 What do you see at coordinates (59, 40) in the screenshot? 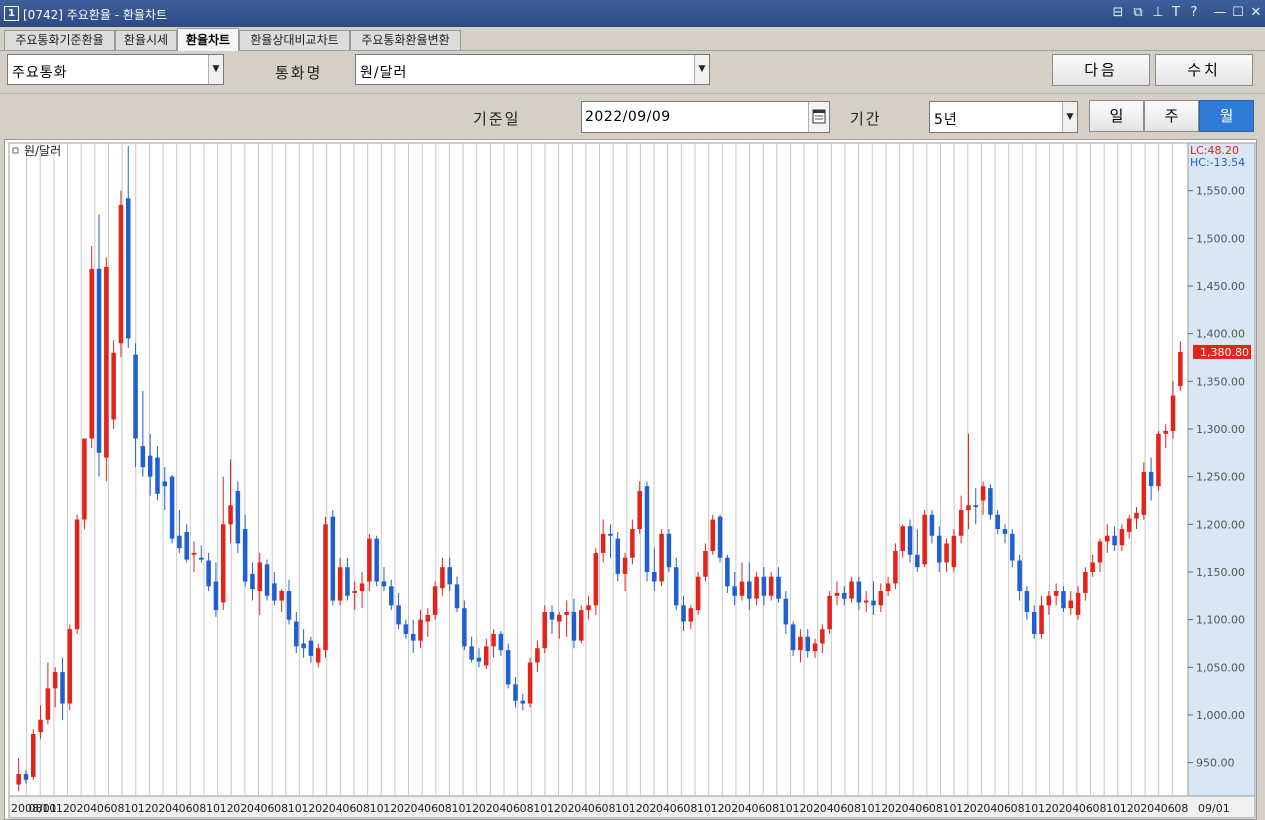
I see `tab-major-currency-base-rate: 주요통화기준환율` at bounding box center [59, 40].